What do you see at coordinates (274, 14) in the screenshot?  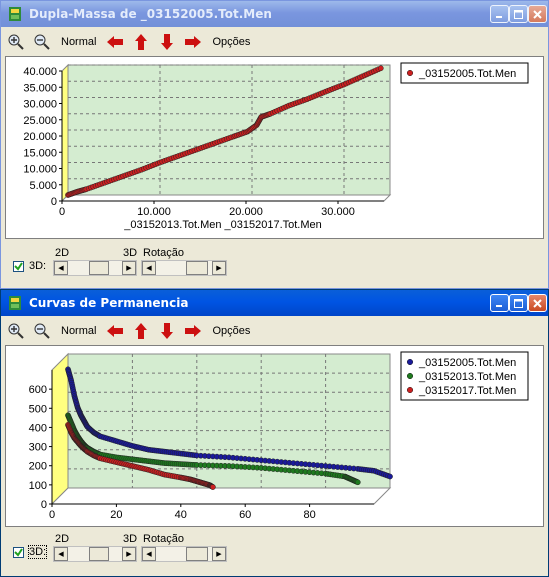 I see `title-bar: Dupla-Massa de _03152005.Tot.Men` at bounding box center [274, 14].